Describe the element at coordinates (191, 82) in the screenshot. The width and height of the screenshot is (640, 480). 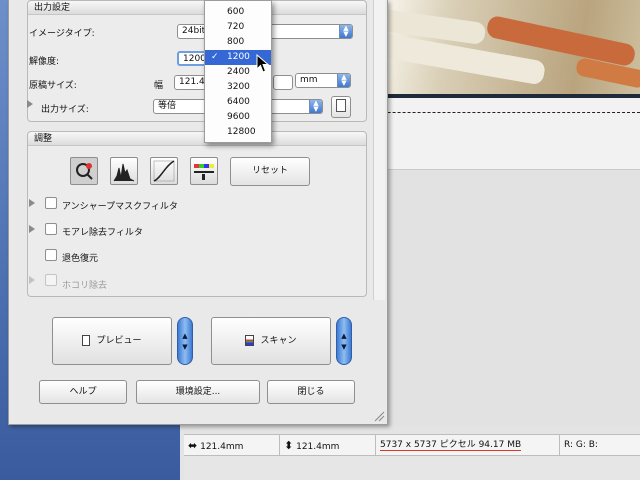
I see `width-input: 121.4` at that location.